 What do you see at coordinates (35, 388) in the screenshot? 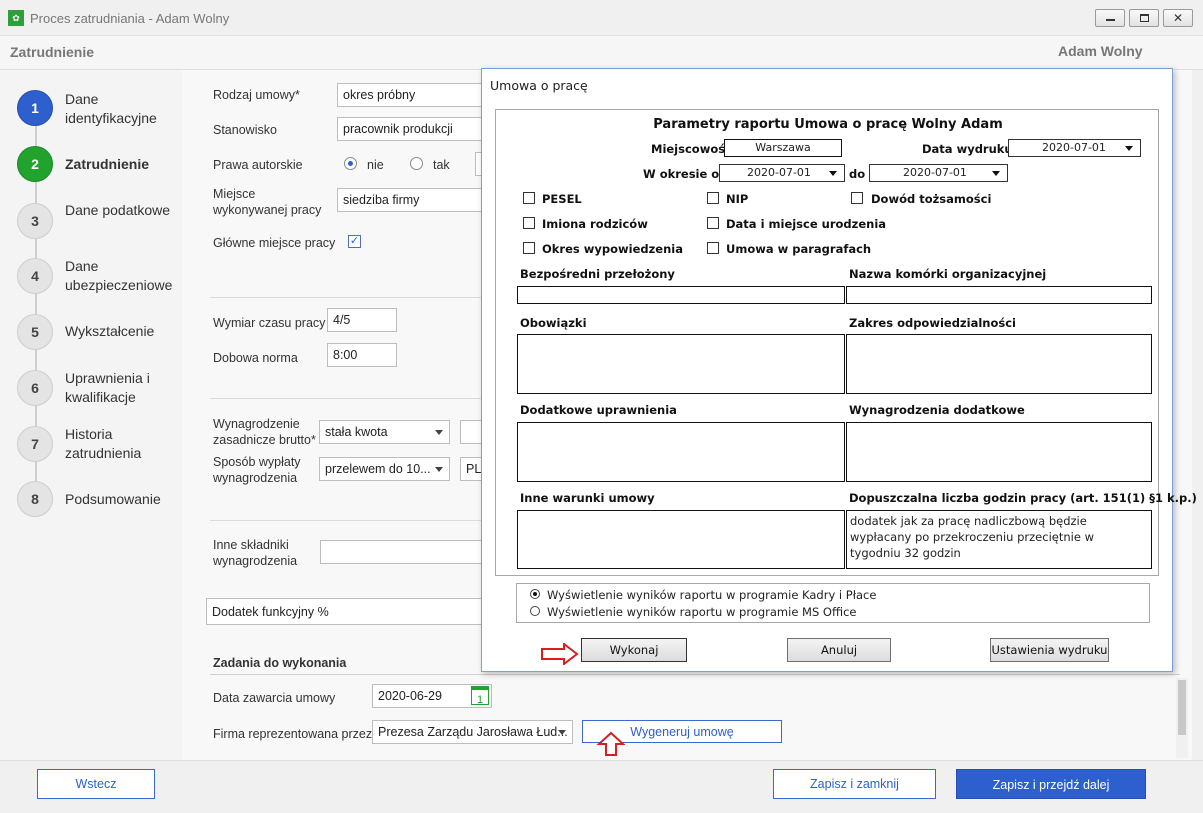
I see `step-6-circle: 6` at bounding box center [35, 388].